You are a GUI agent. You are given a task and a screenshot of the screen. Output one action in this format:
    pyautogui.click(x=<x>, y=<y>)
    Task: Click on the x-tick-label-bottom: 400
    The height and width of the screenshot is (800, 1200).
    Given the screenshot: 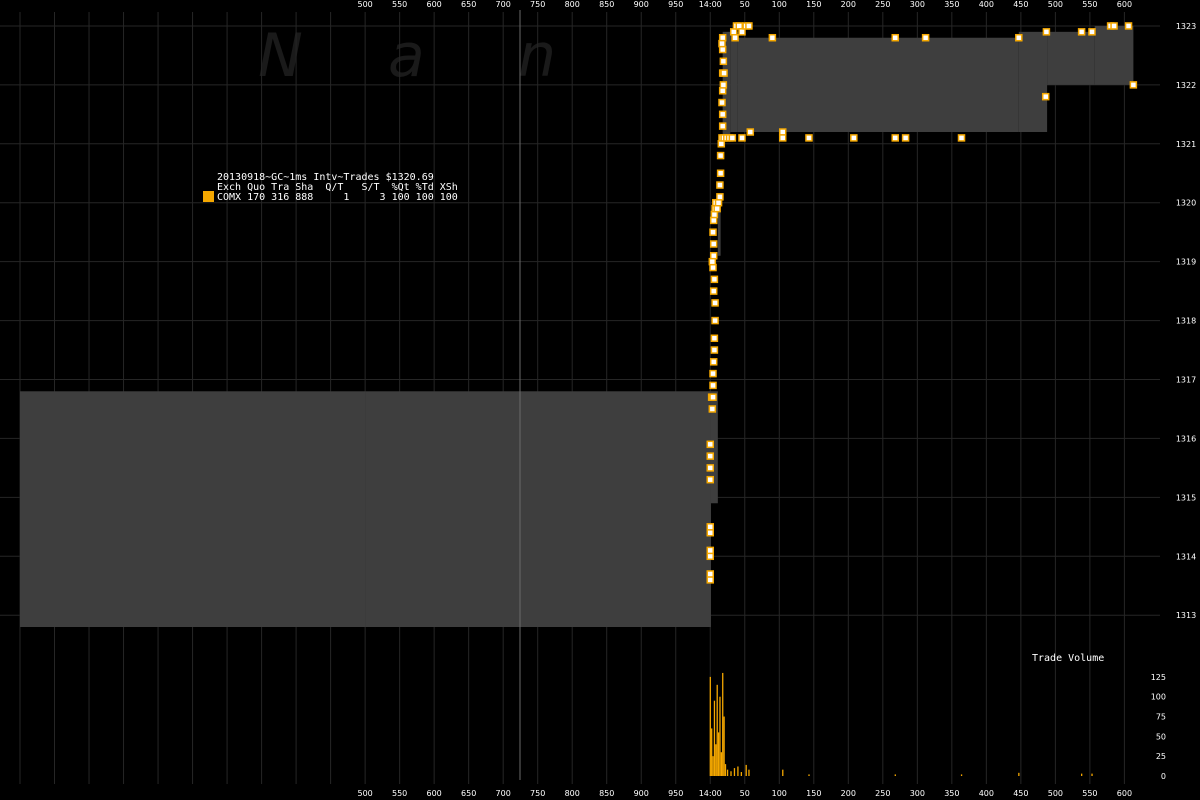 What is the action you would take?
    pyautogui.click(x=986, y=793)
    